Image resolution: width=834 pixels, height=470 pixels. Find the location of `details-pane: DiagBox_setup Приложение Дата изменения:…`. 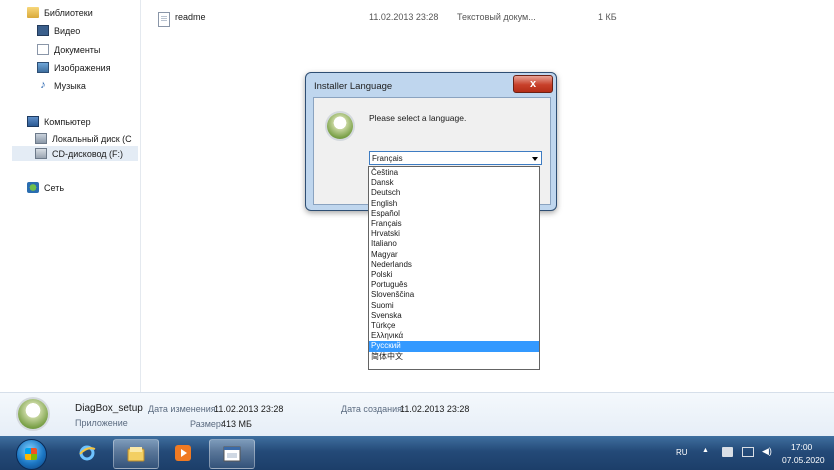

details-pane: DiagBox_setup Приложение Дата изменения:… is located at coordinates (417, 414).